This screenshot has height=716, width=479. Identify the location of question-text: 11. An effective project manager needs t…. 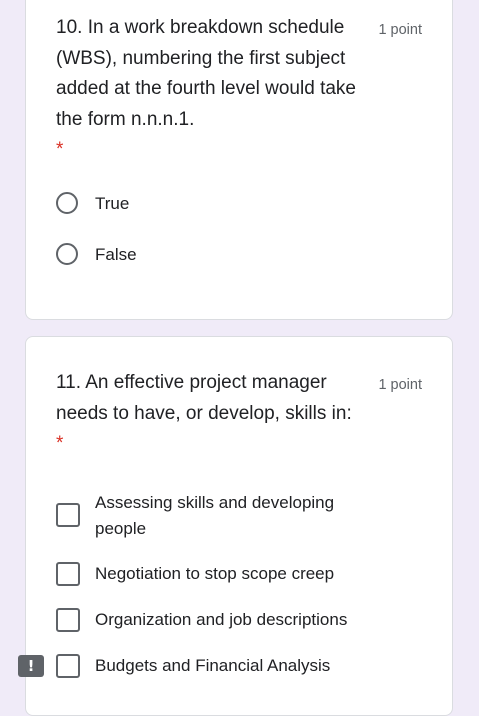
(204, 398).